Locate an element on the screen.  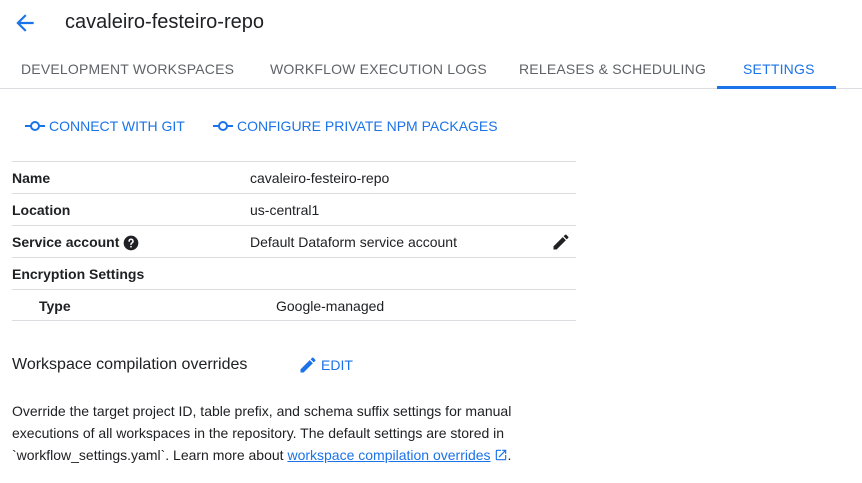
location-label: Location is located at coordinates (41, 210).